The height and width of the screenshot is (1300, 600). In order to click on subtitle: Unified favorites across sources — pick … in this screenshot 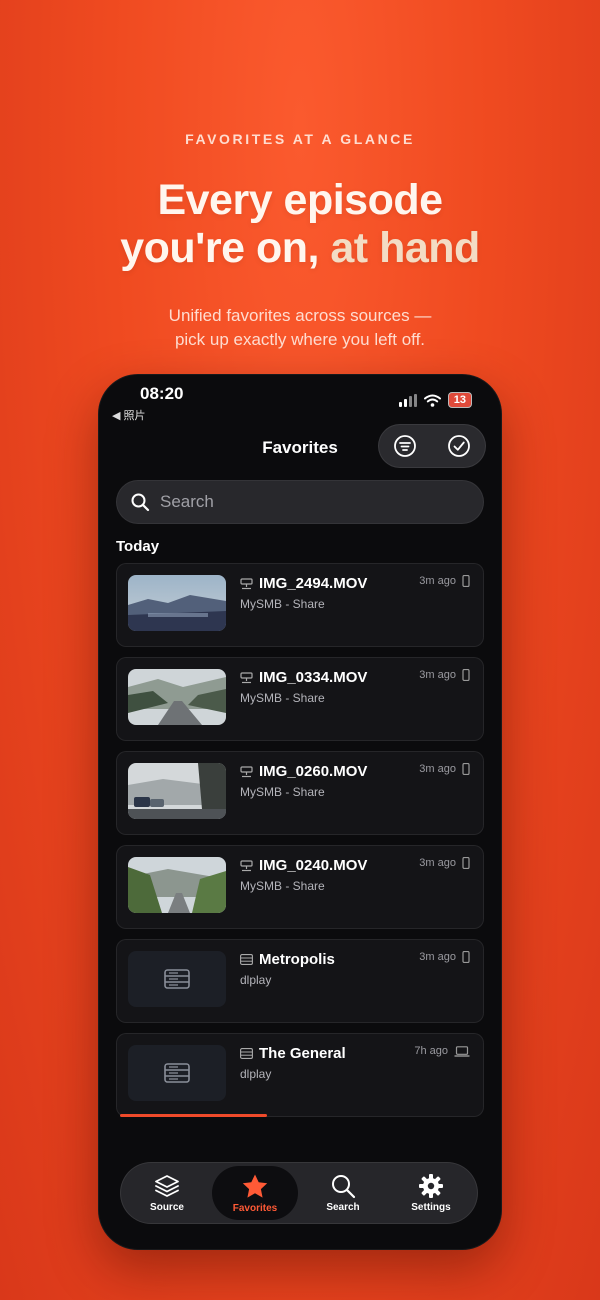, I will do `click(300, 328)`.